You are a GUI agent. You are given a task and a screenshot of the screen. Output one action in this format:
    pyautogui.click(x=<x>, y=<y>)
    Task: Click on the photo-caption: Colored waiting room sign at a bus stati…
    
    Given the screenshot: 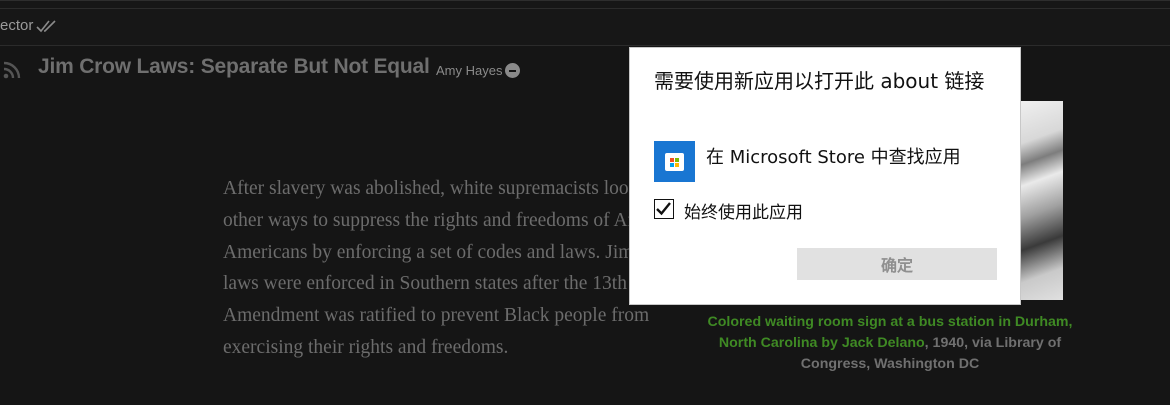 What is the action you would take?
    pyautogui.click(x=890, y=343)
    